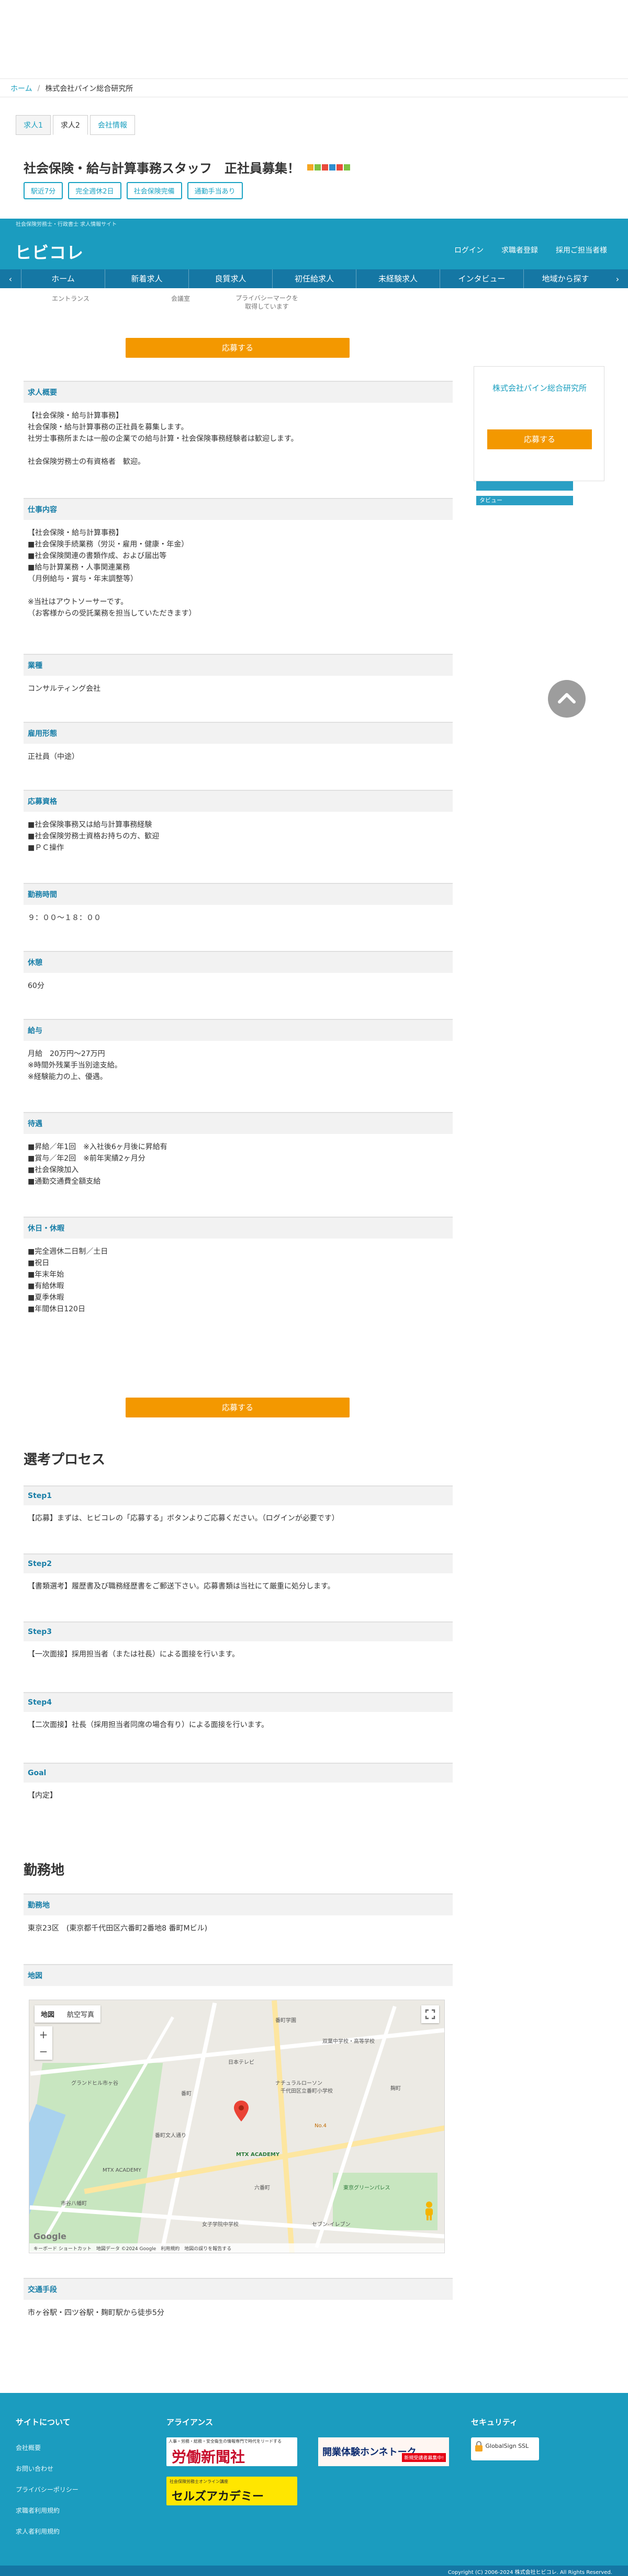 The image size is (628, 2576). What do you see at coordinates (38, 2510) in the screenshot?
I see `footer-link-seeker-terms: 求職者利用規約` at bounding box center [38, 2510].